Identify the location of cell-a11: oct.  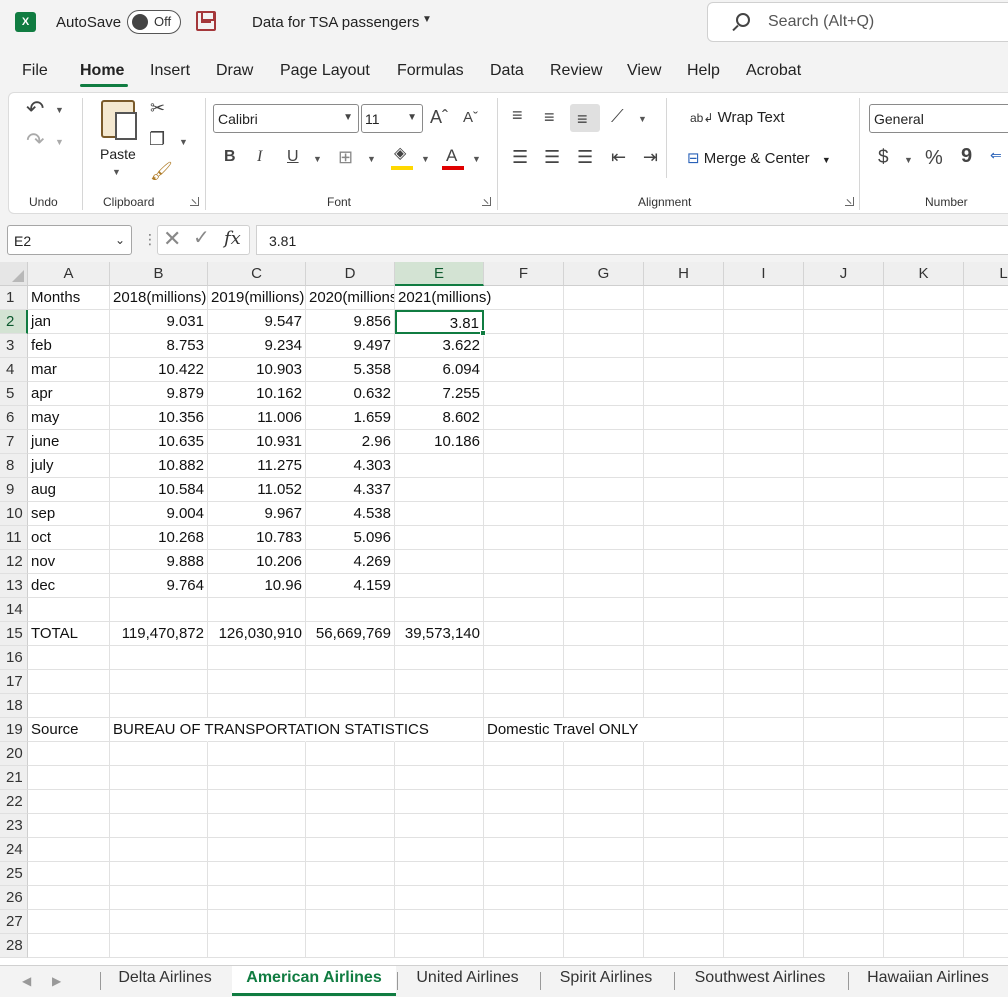
(69, 538).